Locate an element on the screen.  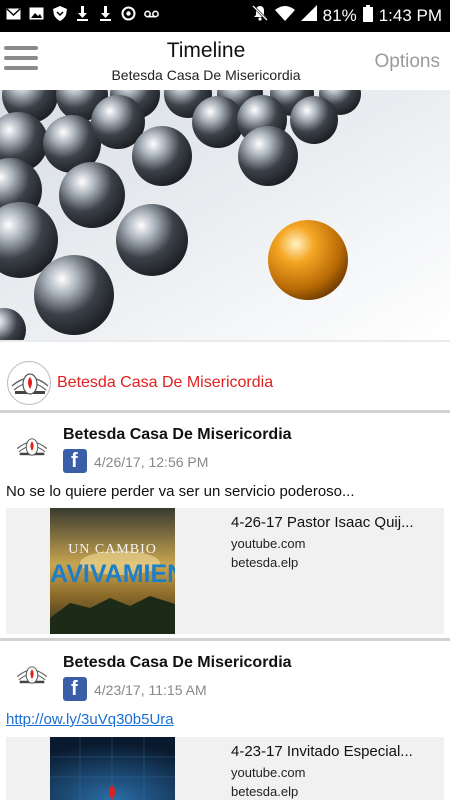
system-indicators: 81% 1:43 PM is located at coordinates (346, 15).